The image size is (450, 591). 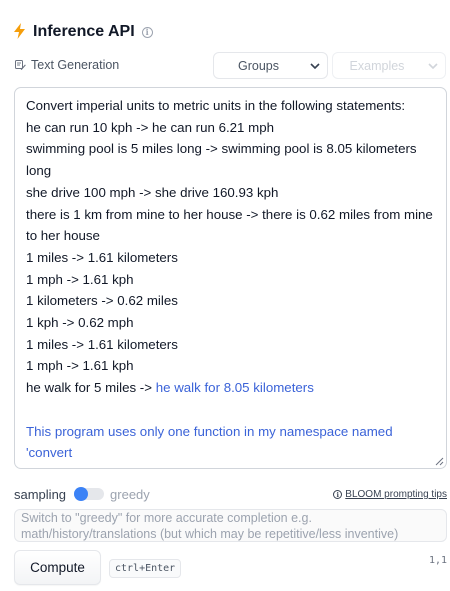 I want to click on examples-select: Examples, so click(x=389, y=65).